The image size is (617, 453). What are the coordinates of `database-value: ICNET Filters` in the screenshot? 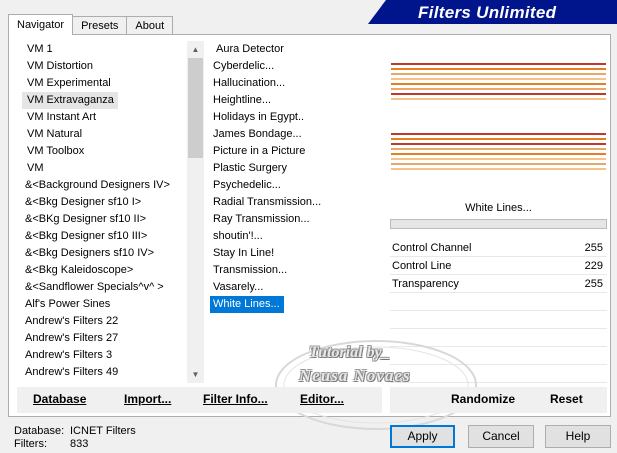 It's located at (103, 431).